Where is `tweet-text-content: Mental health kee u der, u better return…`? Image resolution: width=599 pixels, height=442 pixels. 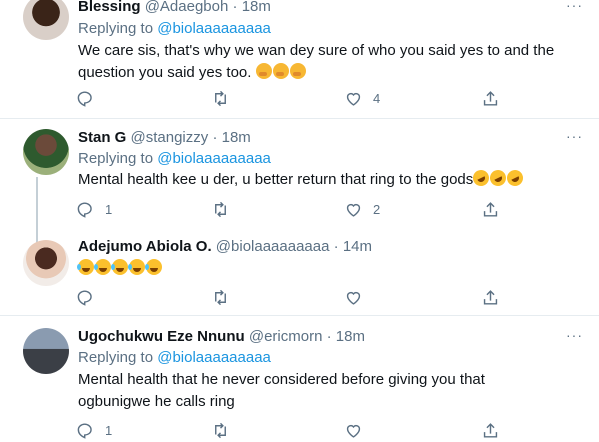
tweet-text-content: Mental health kee u der, u better return… is located at coordinates (276, 179).